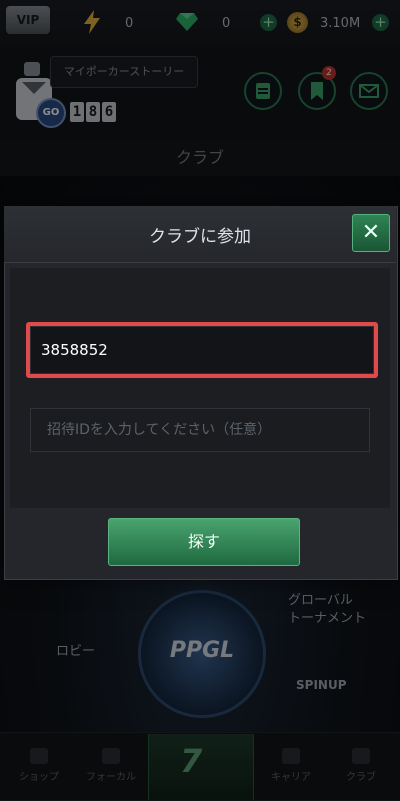  Describe the element at coordinates (200, 430) in the screenshot. I see `invite-id-input` at that location.